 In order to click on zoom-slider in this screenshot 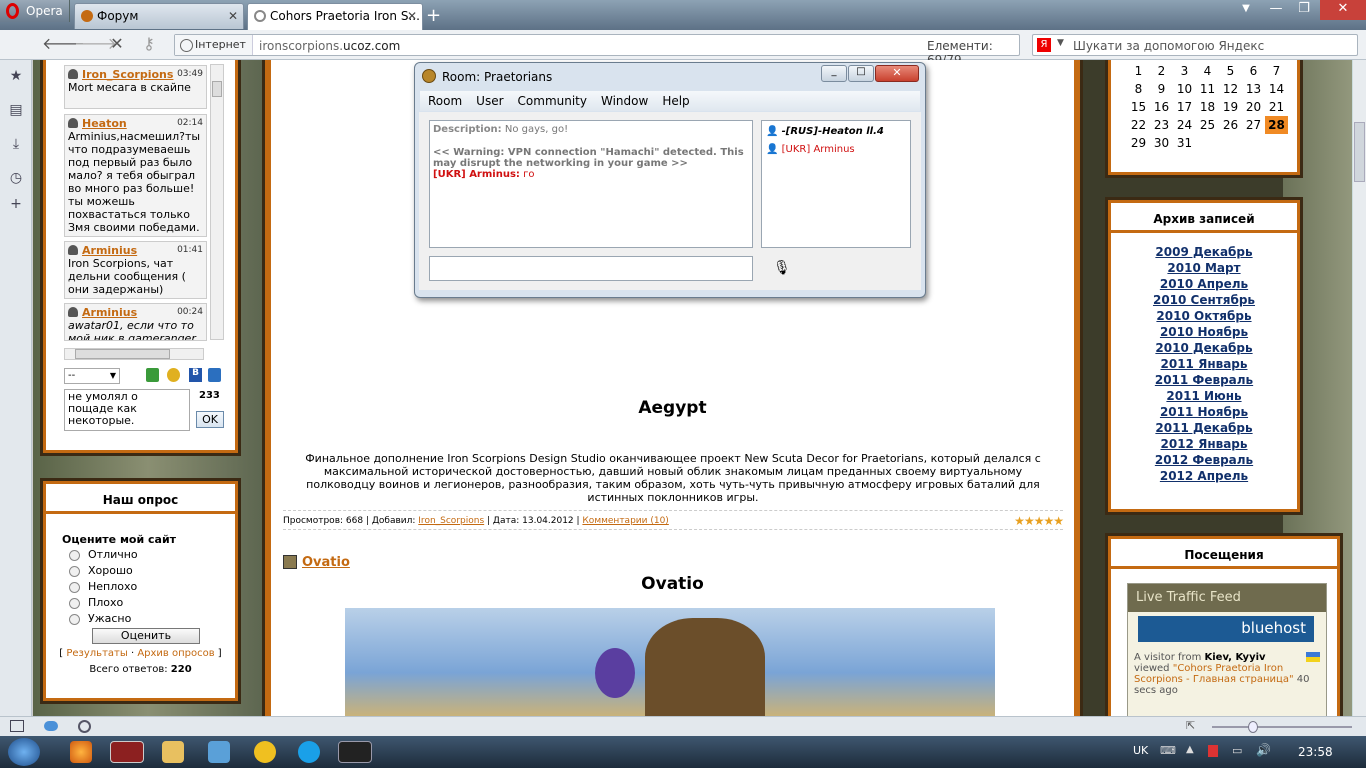, I will do `click(1282, 727)`.